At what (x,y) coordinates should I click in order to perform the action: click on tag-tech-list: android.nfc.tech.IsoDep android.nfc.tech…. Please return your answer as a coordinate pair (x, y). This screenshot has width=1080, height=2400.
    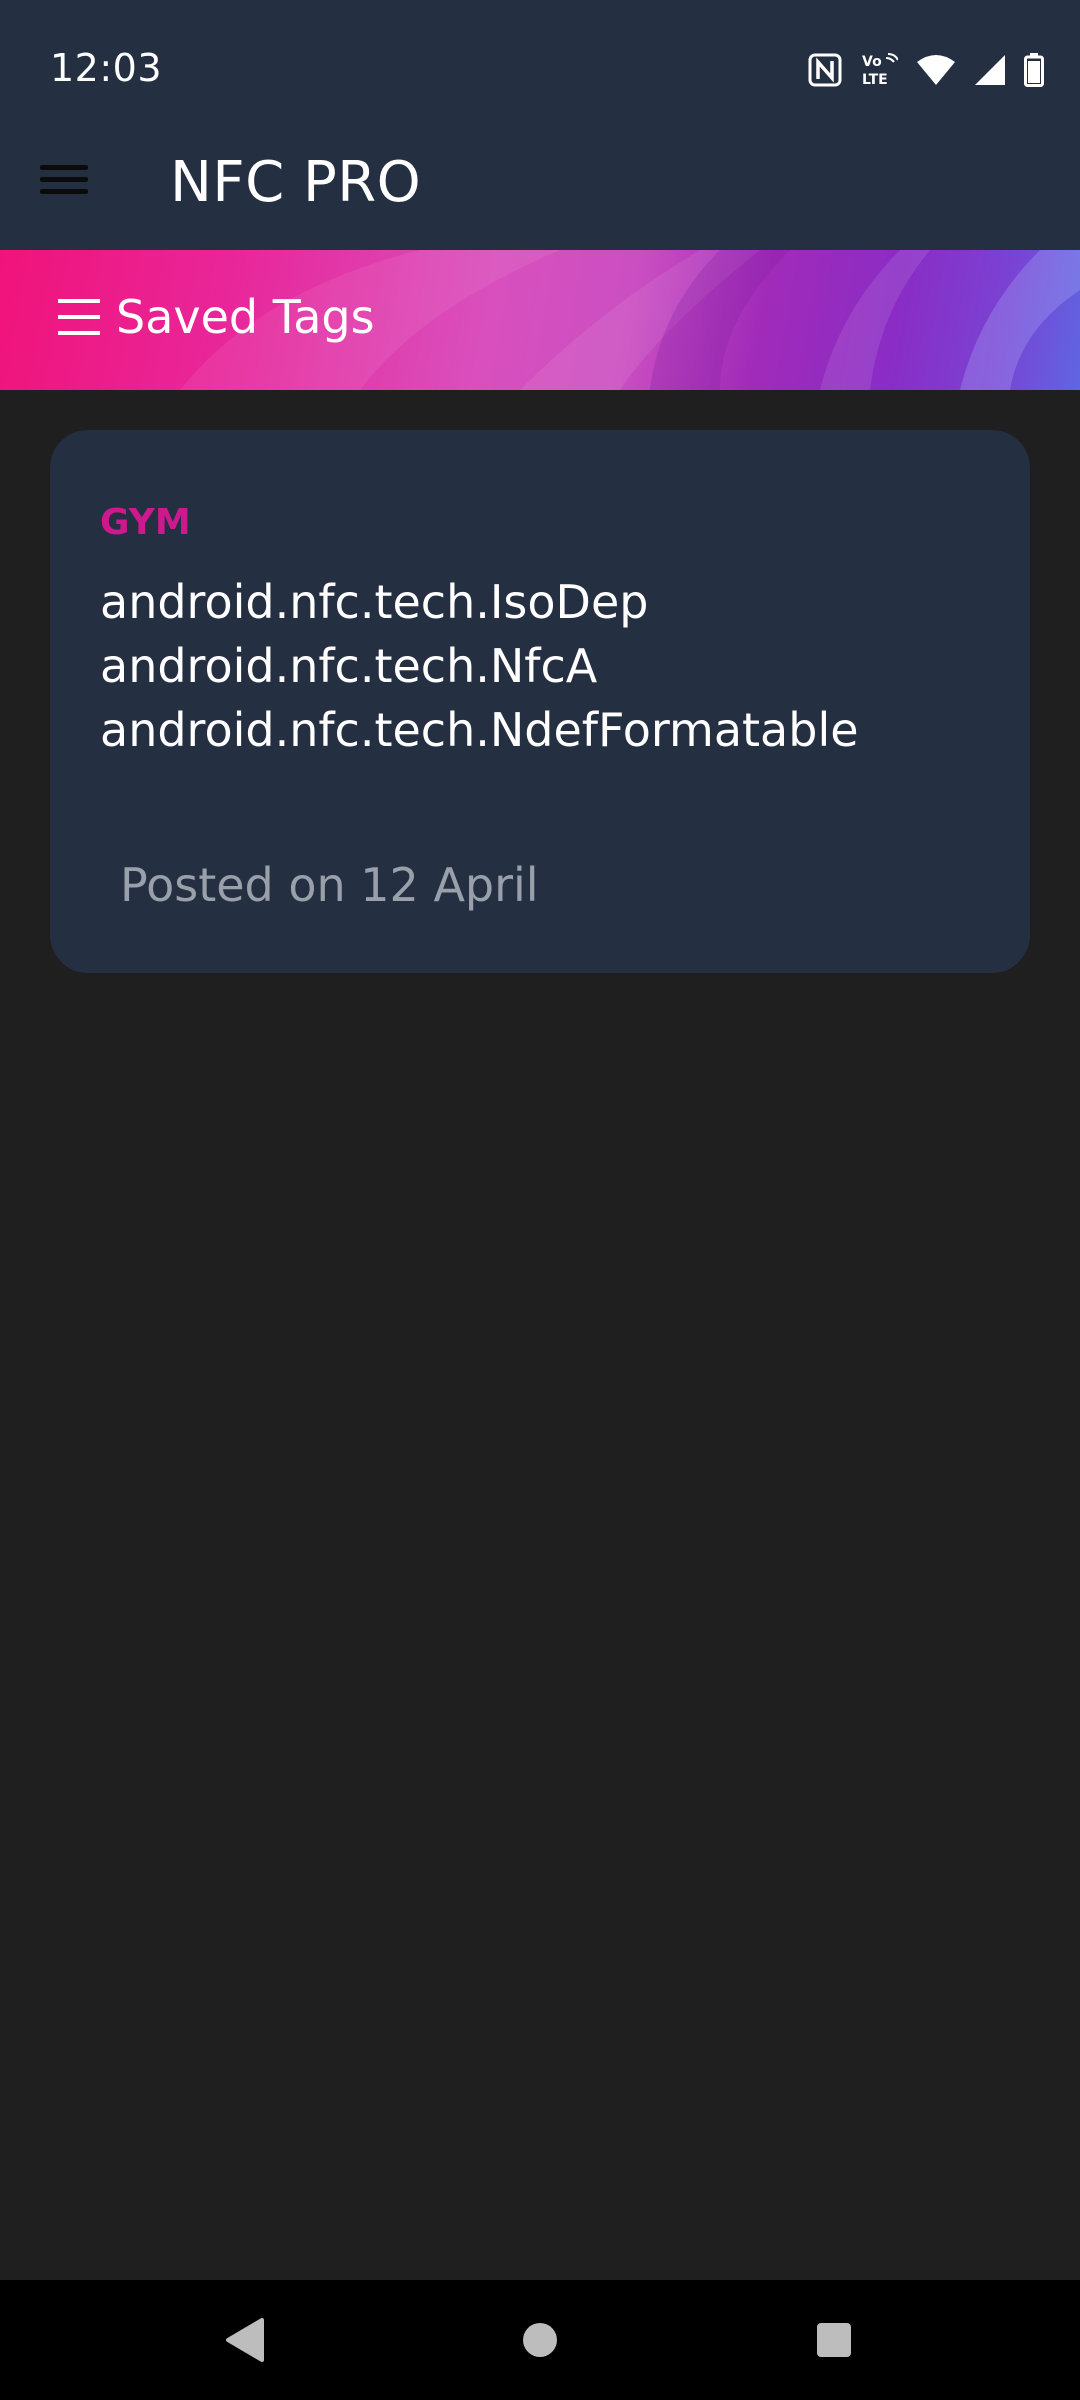
    Looking at the image, I should click on (479, 666).